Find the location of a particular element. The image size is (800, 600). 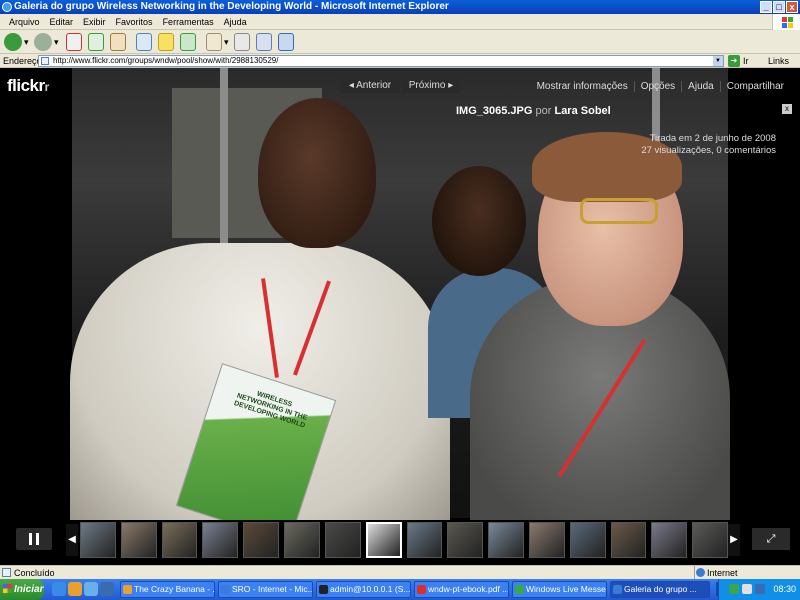

favorites-icon is located at coordinates (166, 42).